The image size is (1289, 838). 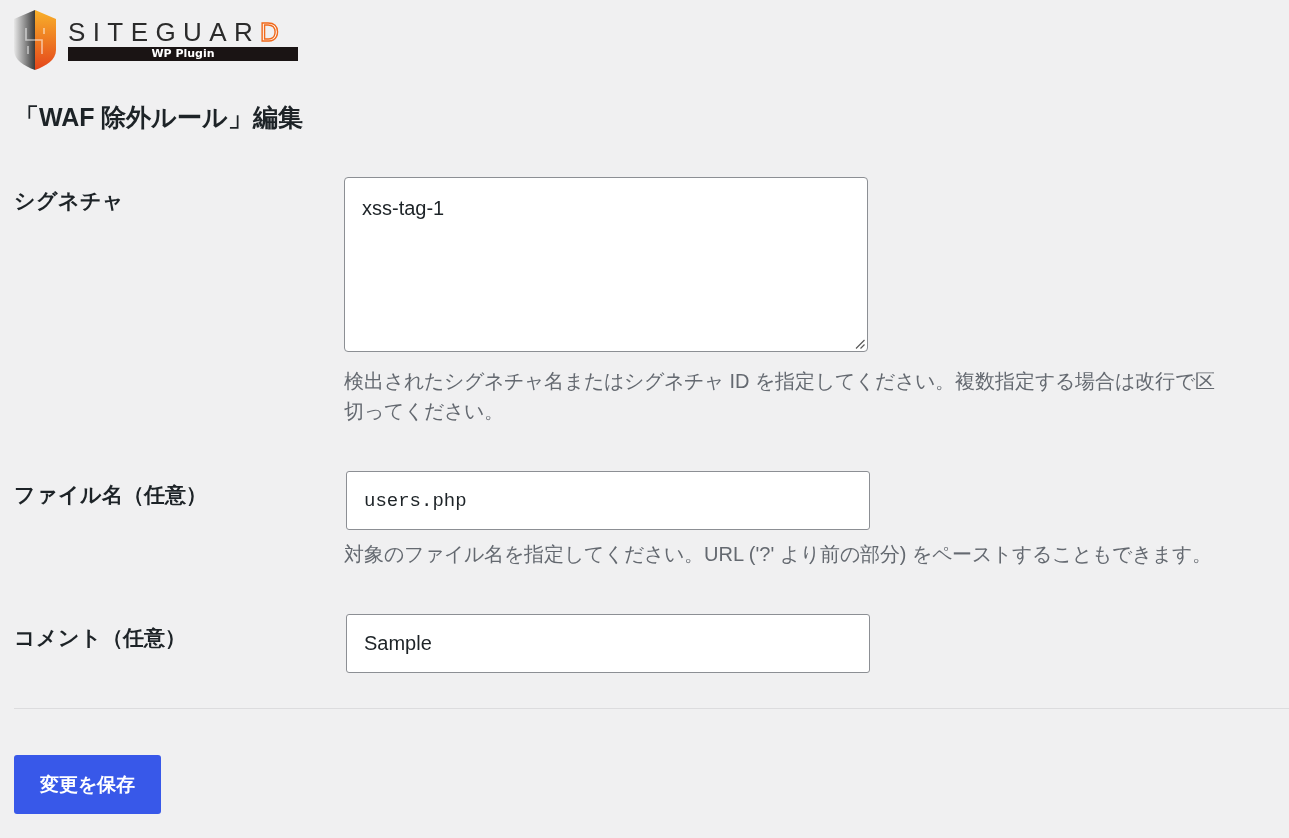 What do you see at coordinates (780, 396) in the screenshot?
I see `help-text: 検出されたシグネチャ名またはシグネチャ ID を指定してください。複数指定する場合は改行で区切ってください。` at bounding box center [780, 396].